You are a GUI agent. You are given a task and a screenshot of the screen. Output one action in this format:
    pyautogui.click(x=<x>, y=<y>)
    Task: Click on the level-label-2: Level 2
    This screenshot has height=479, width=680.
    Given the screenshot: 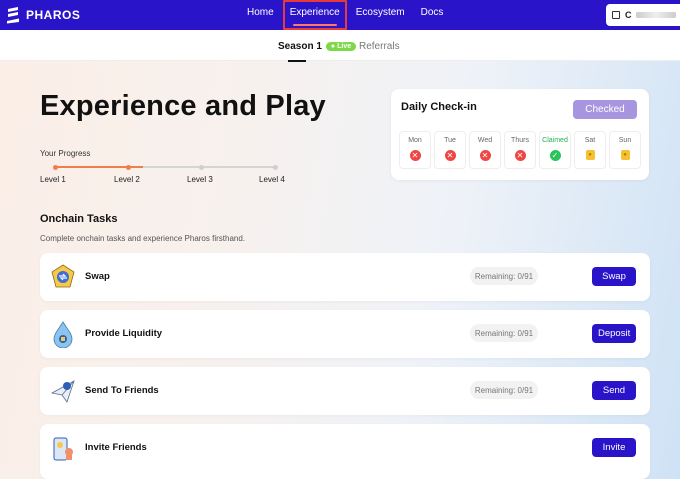 What is the action you would take?
    pyautogui.click(x=127, y=179)
    